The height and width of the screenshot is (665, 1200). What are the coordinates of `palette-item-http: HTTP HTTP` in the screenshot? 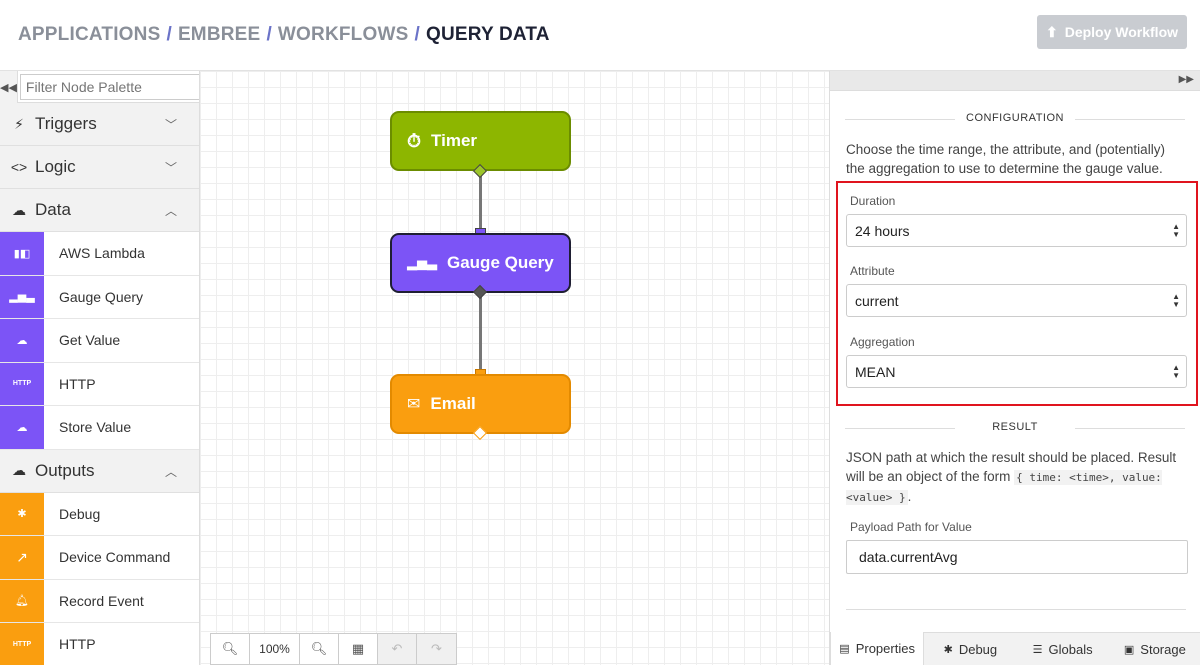 It's located at (99, 384).